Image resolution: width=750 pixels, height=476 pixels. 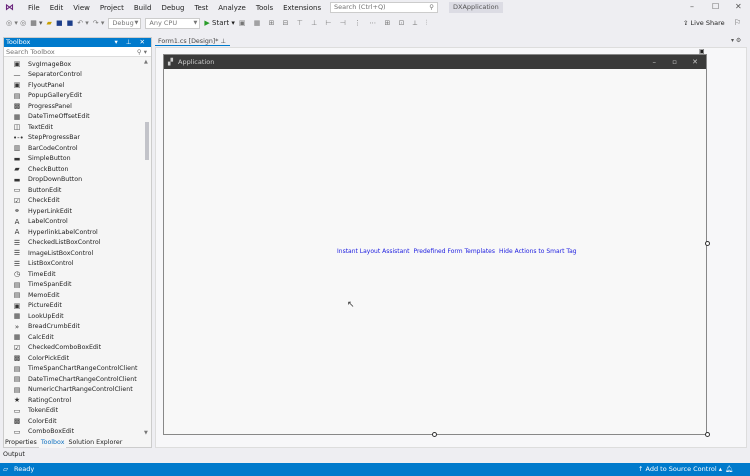 I want to click on undo-icon: ↶ ▾, so click(x=83, y=23).